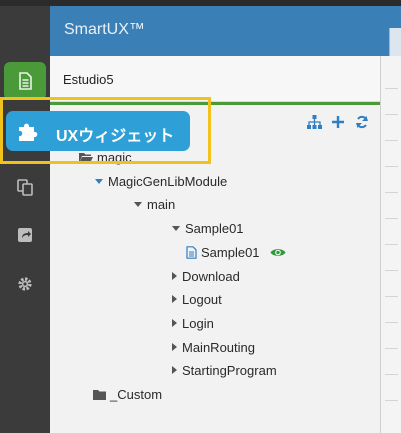 The image size is (401, 433). I want to click on tree-toolbar, so click(338, 122).